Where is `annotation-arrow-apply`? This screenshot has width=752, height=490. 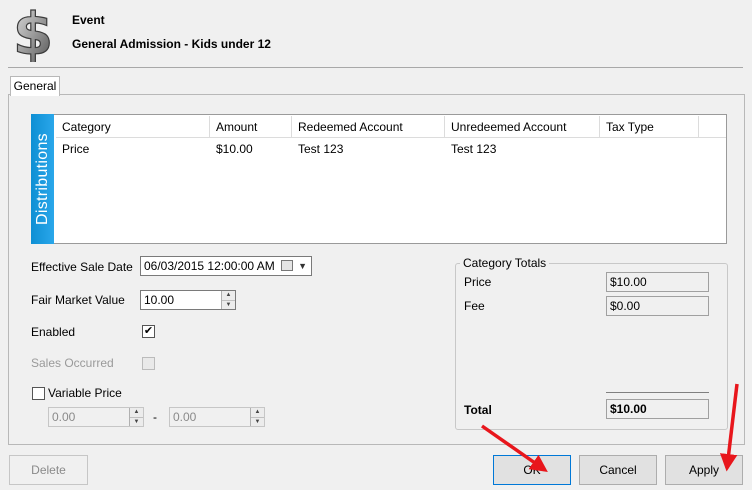 annotation-arrow-apply is located at coordinates (729, 427).